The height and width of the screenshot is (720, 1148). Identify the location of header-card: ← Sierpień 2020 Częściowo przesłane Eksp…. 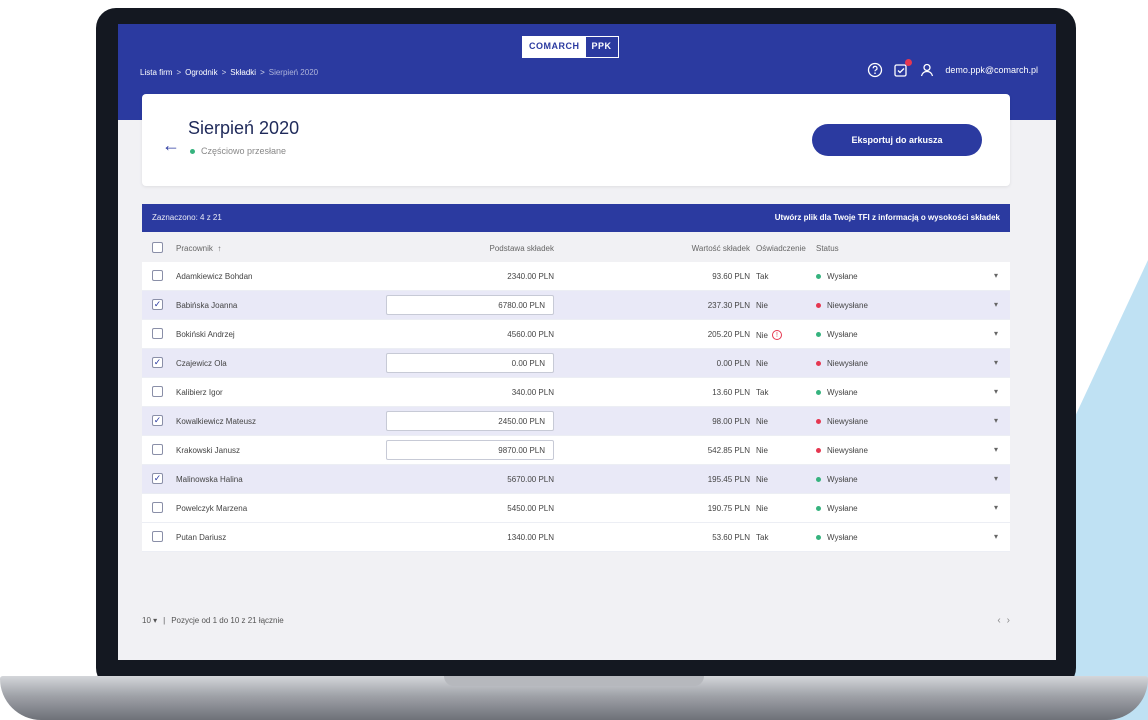
(576, 140).